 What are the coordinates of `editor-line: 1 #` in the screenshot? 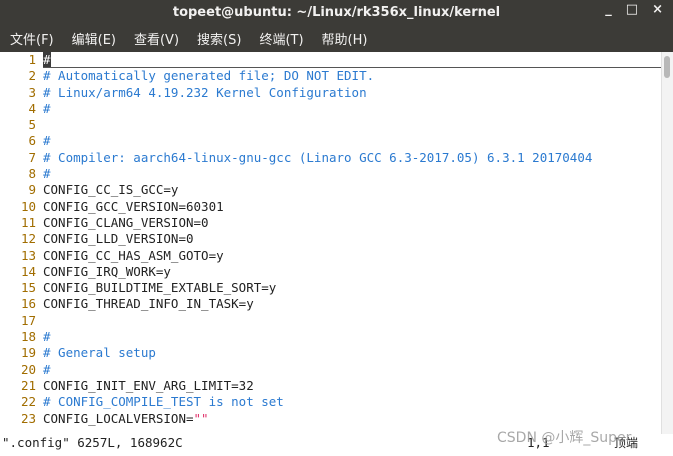 It's located at (330, 60).